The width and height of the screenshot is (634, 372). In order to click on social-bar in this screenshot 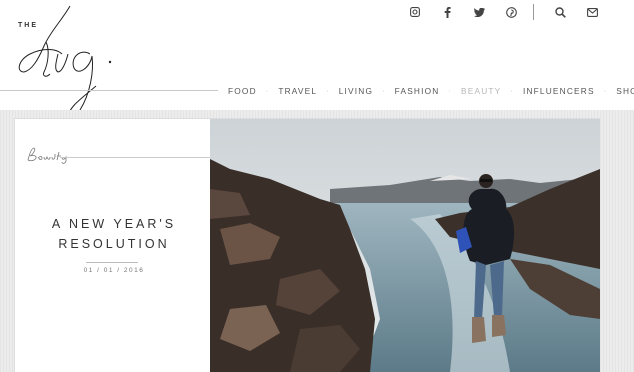, I will do `click(503, 12)`.